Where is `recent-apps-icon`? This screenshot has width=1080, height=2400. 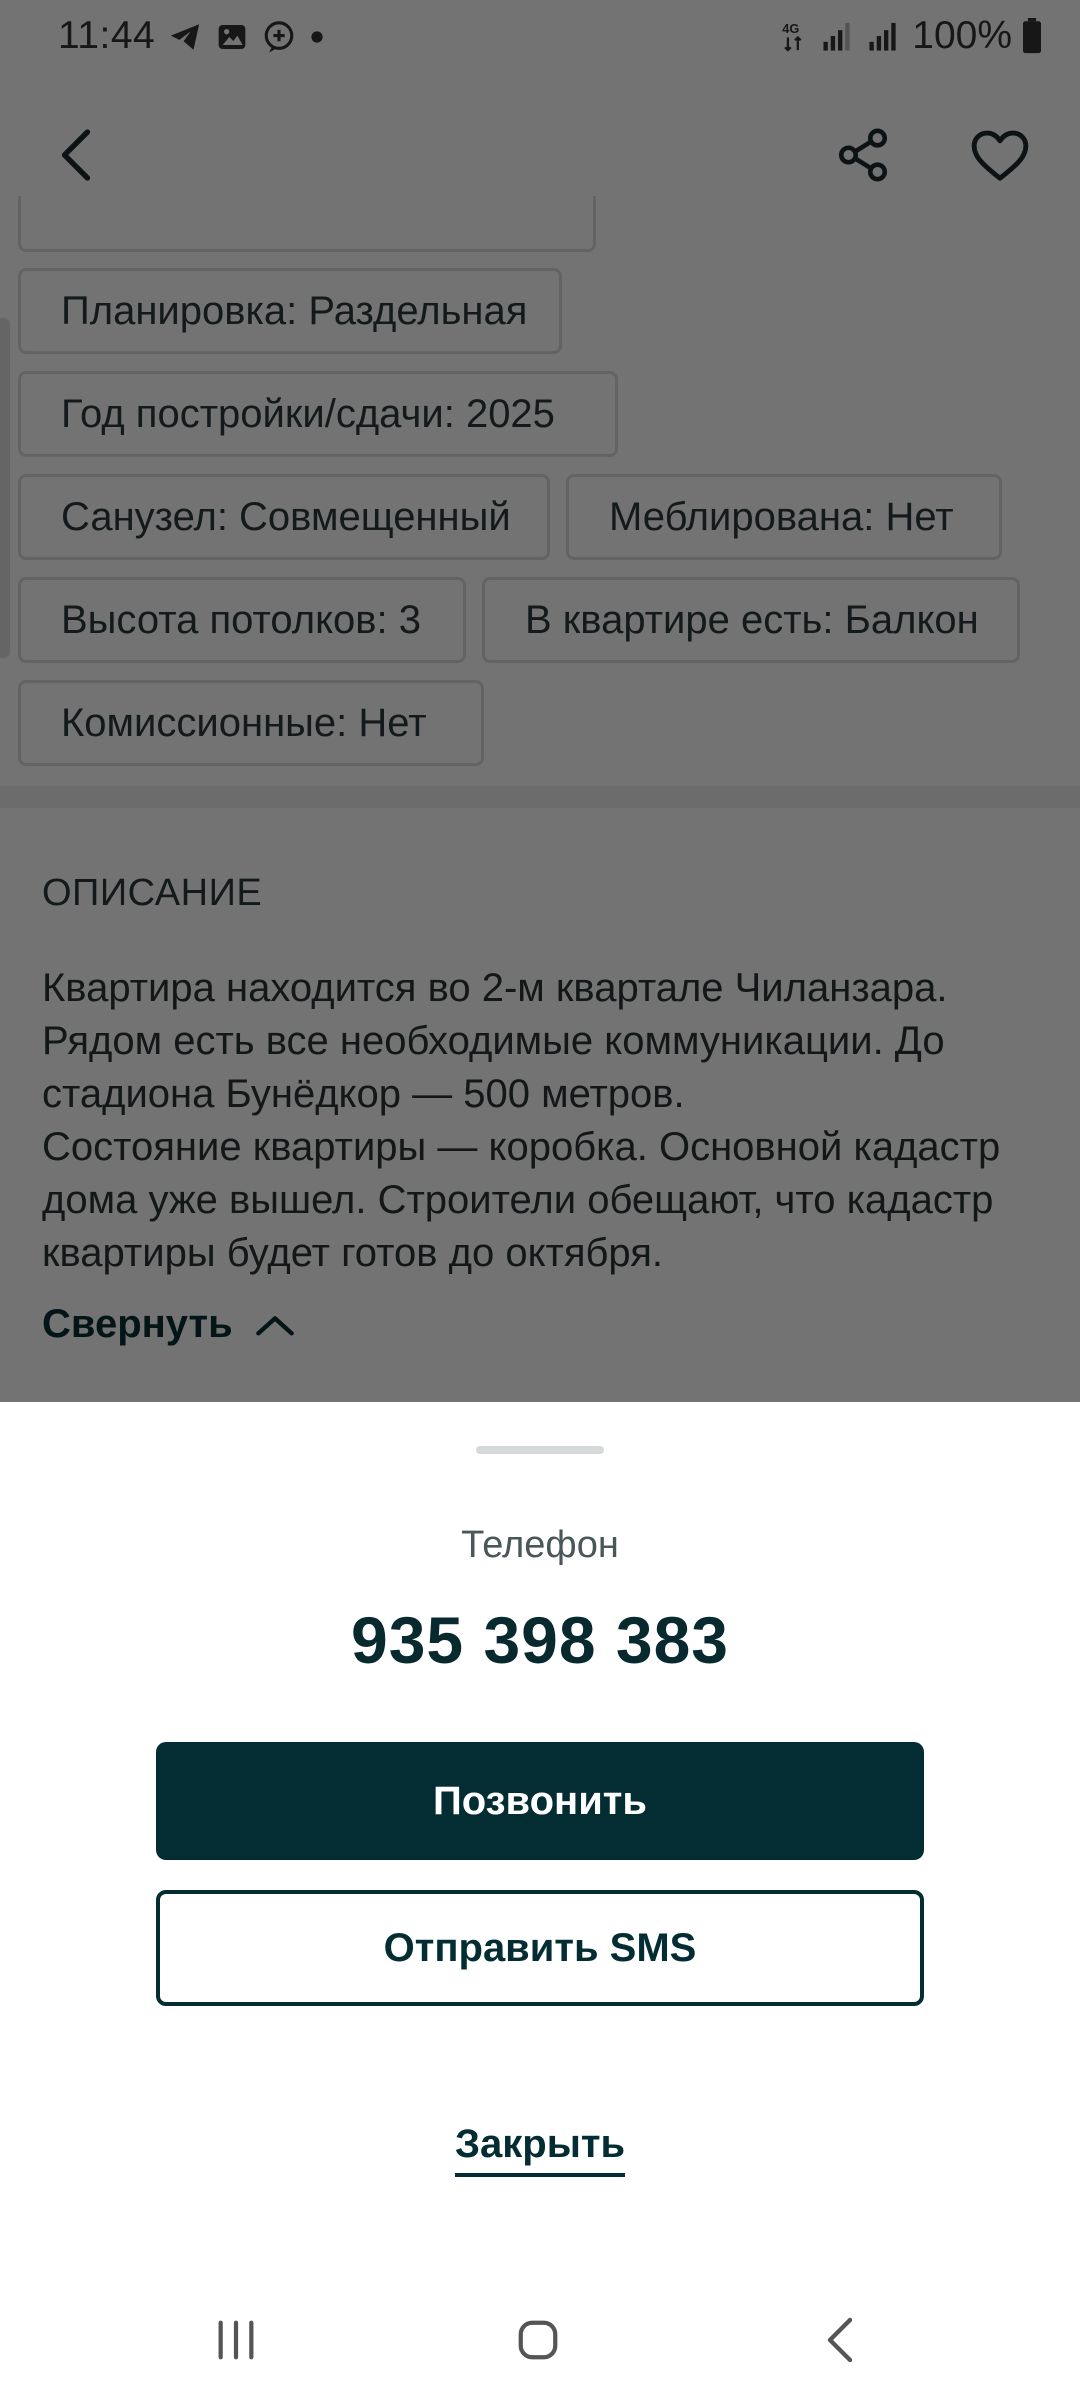 recent-apps-icon is located at coordinates (236, 2340).